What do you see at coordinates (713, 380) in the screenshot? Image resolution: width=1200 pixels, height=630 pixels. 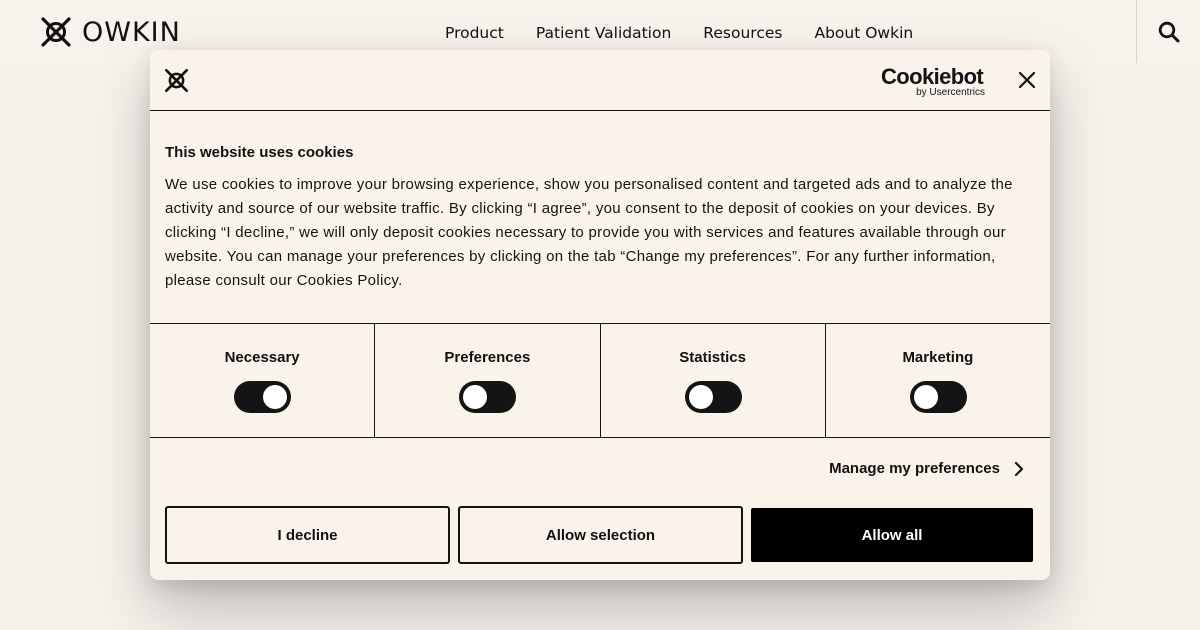 I see `category-statistics: Statistics` at bounding box center [713, 380].